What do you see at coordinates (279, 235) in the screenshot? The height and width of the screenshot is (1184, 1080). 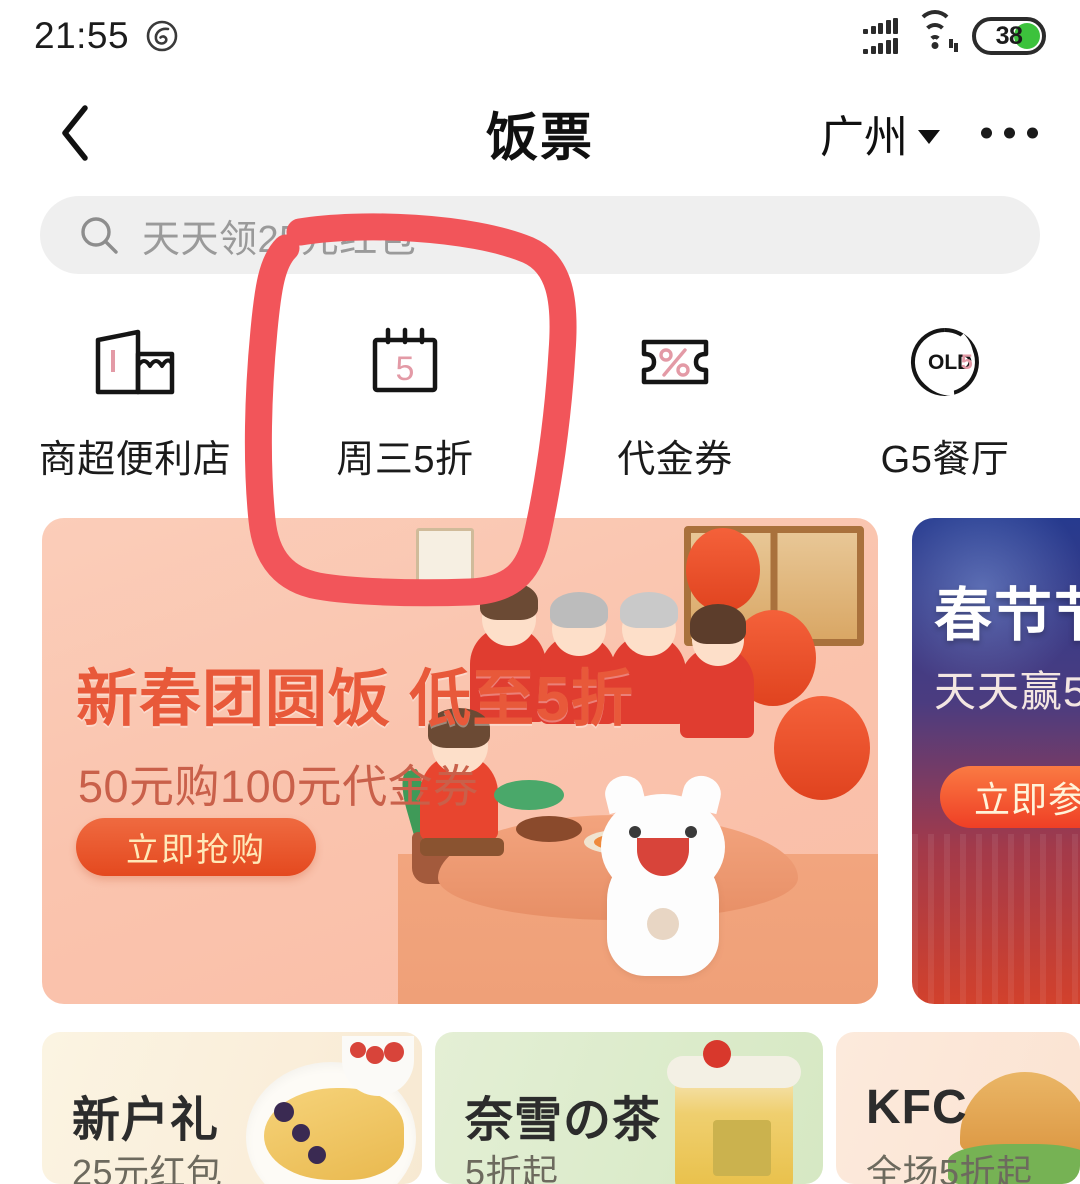 I see `search-input-placeholder: 天天领25元红包` at bounding box center [279, 235].